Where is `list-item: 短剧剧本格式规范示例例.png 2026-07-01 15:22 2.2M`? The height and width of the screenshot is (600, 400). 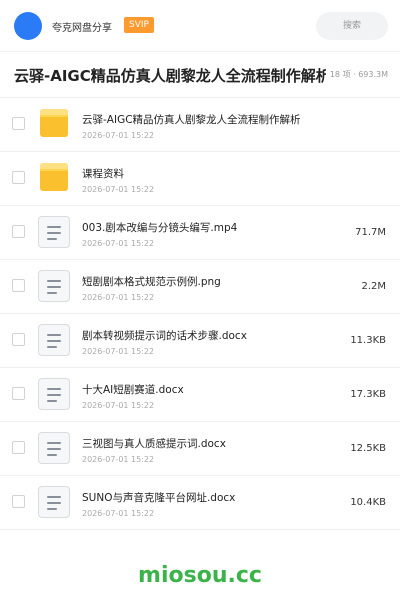
list-item: 短剧剧本格式规范示例例.png 2026-07-01 15:22 2.2M is located at coordinates (200, 287).